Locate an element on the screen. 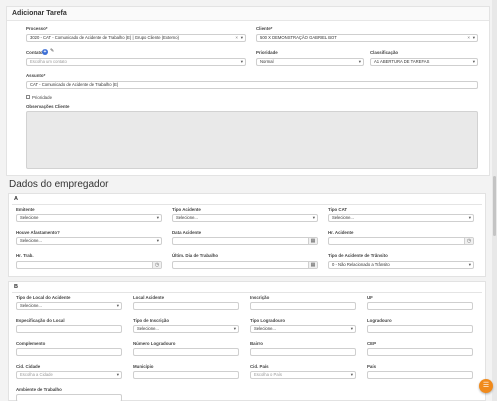 This screenshot has height=401, width=497. inscricao-input is located at coordinates (303, 306).